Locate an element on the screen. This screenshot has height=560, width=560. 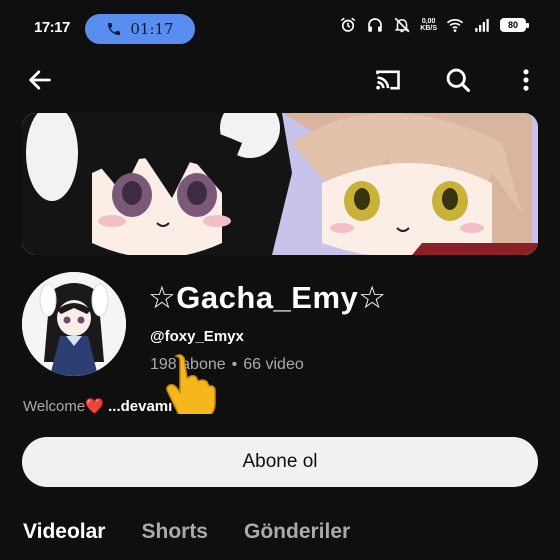
back-button is located at coordinates (40, 80).